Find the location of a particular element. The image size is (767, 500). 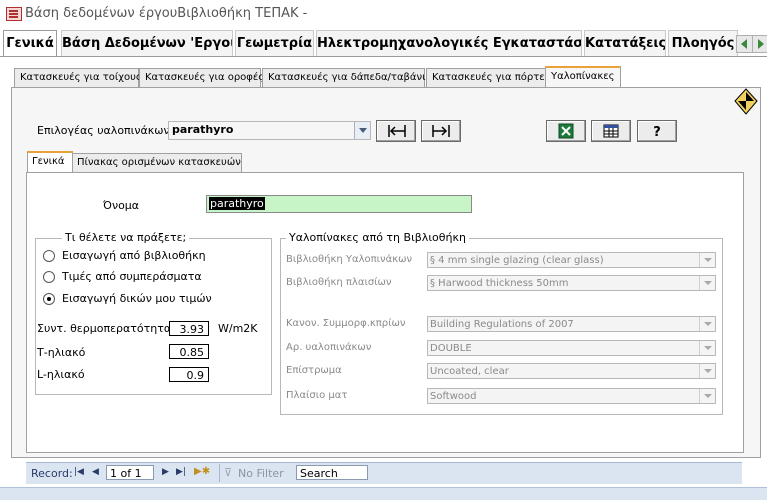

tab-general: Γενικά is located at coordinates (30, 43).